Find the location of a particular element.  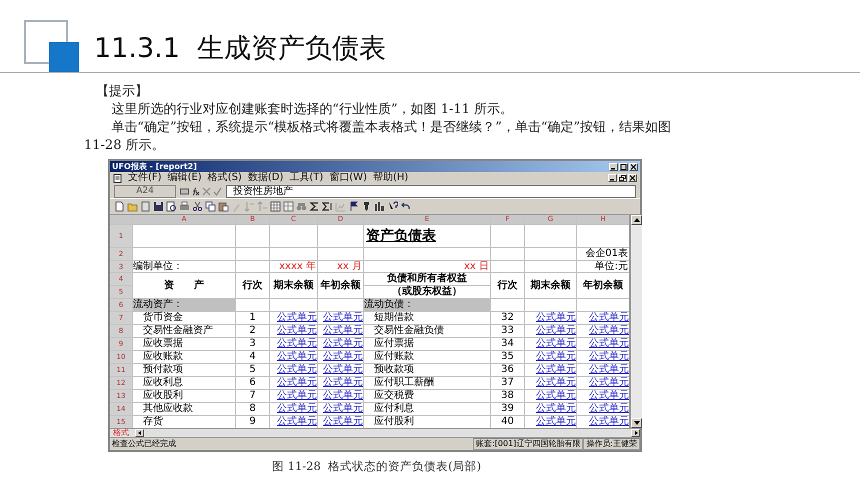

sigma-icon is located at coordinates (314, 206).